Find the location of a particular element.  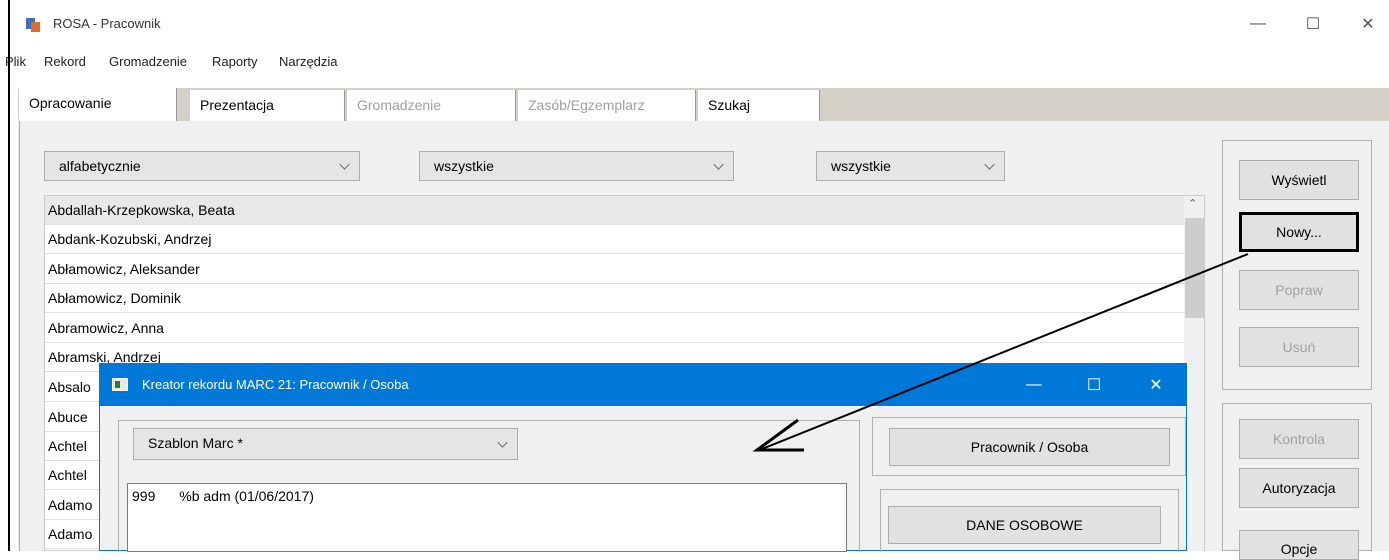

authorize-button: Autoryzacja is located at coordinates (1299, 488).